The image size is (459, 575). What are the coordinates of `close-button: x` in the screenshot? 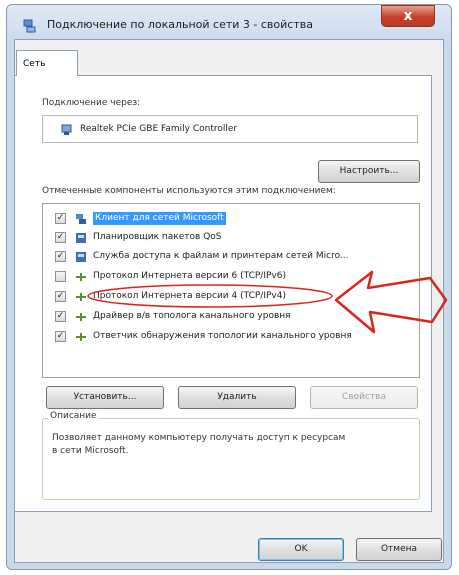 It's located at (408, 16).